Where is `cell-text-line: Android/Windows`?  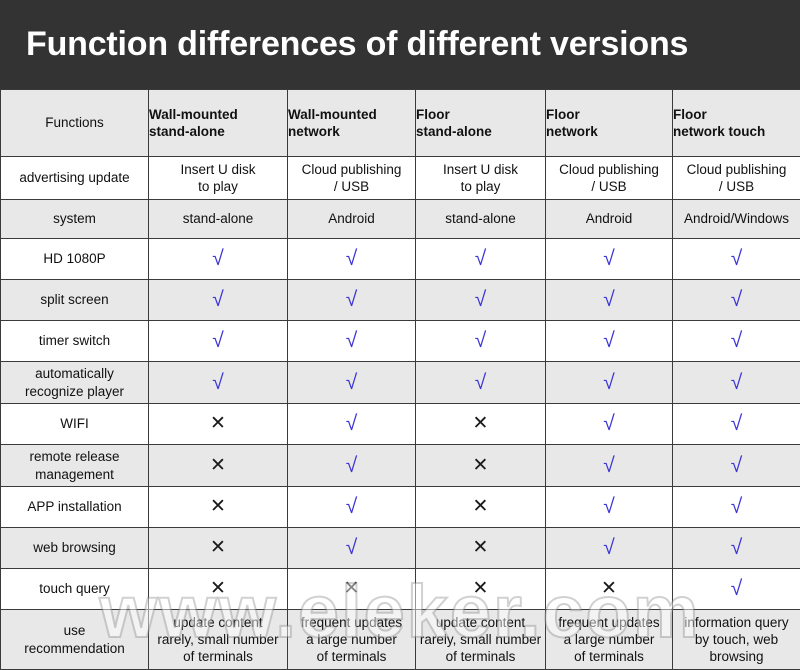
cell-text-line: Android/Windows is located at coordinates (736, 218).